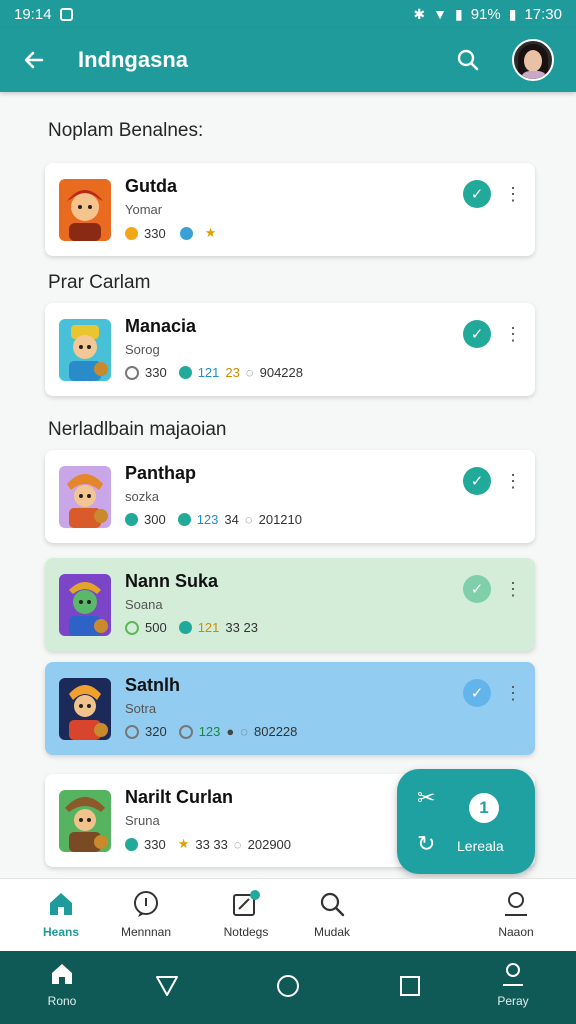 The width and height of the screenshot is (576, 1024). I want to click on page-title: Indngasna, so click(133, 59).